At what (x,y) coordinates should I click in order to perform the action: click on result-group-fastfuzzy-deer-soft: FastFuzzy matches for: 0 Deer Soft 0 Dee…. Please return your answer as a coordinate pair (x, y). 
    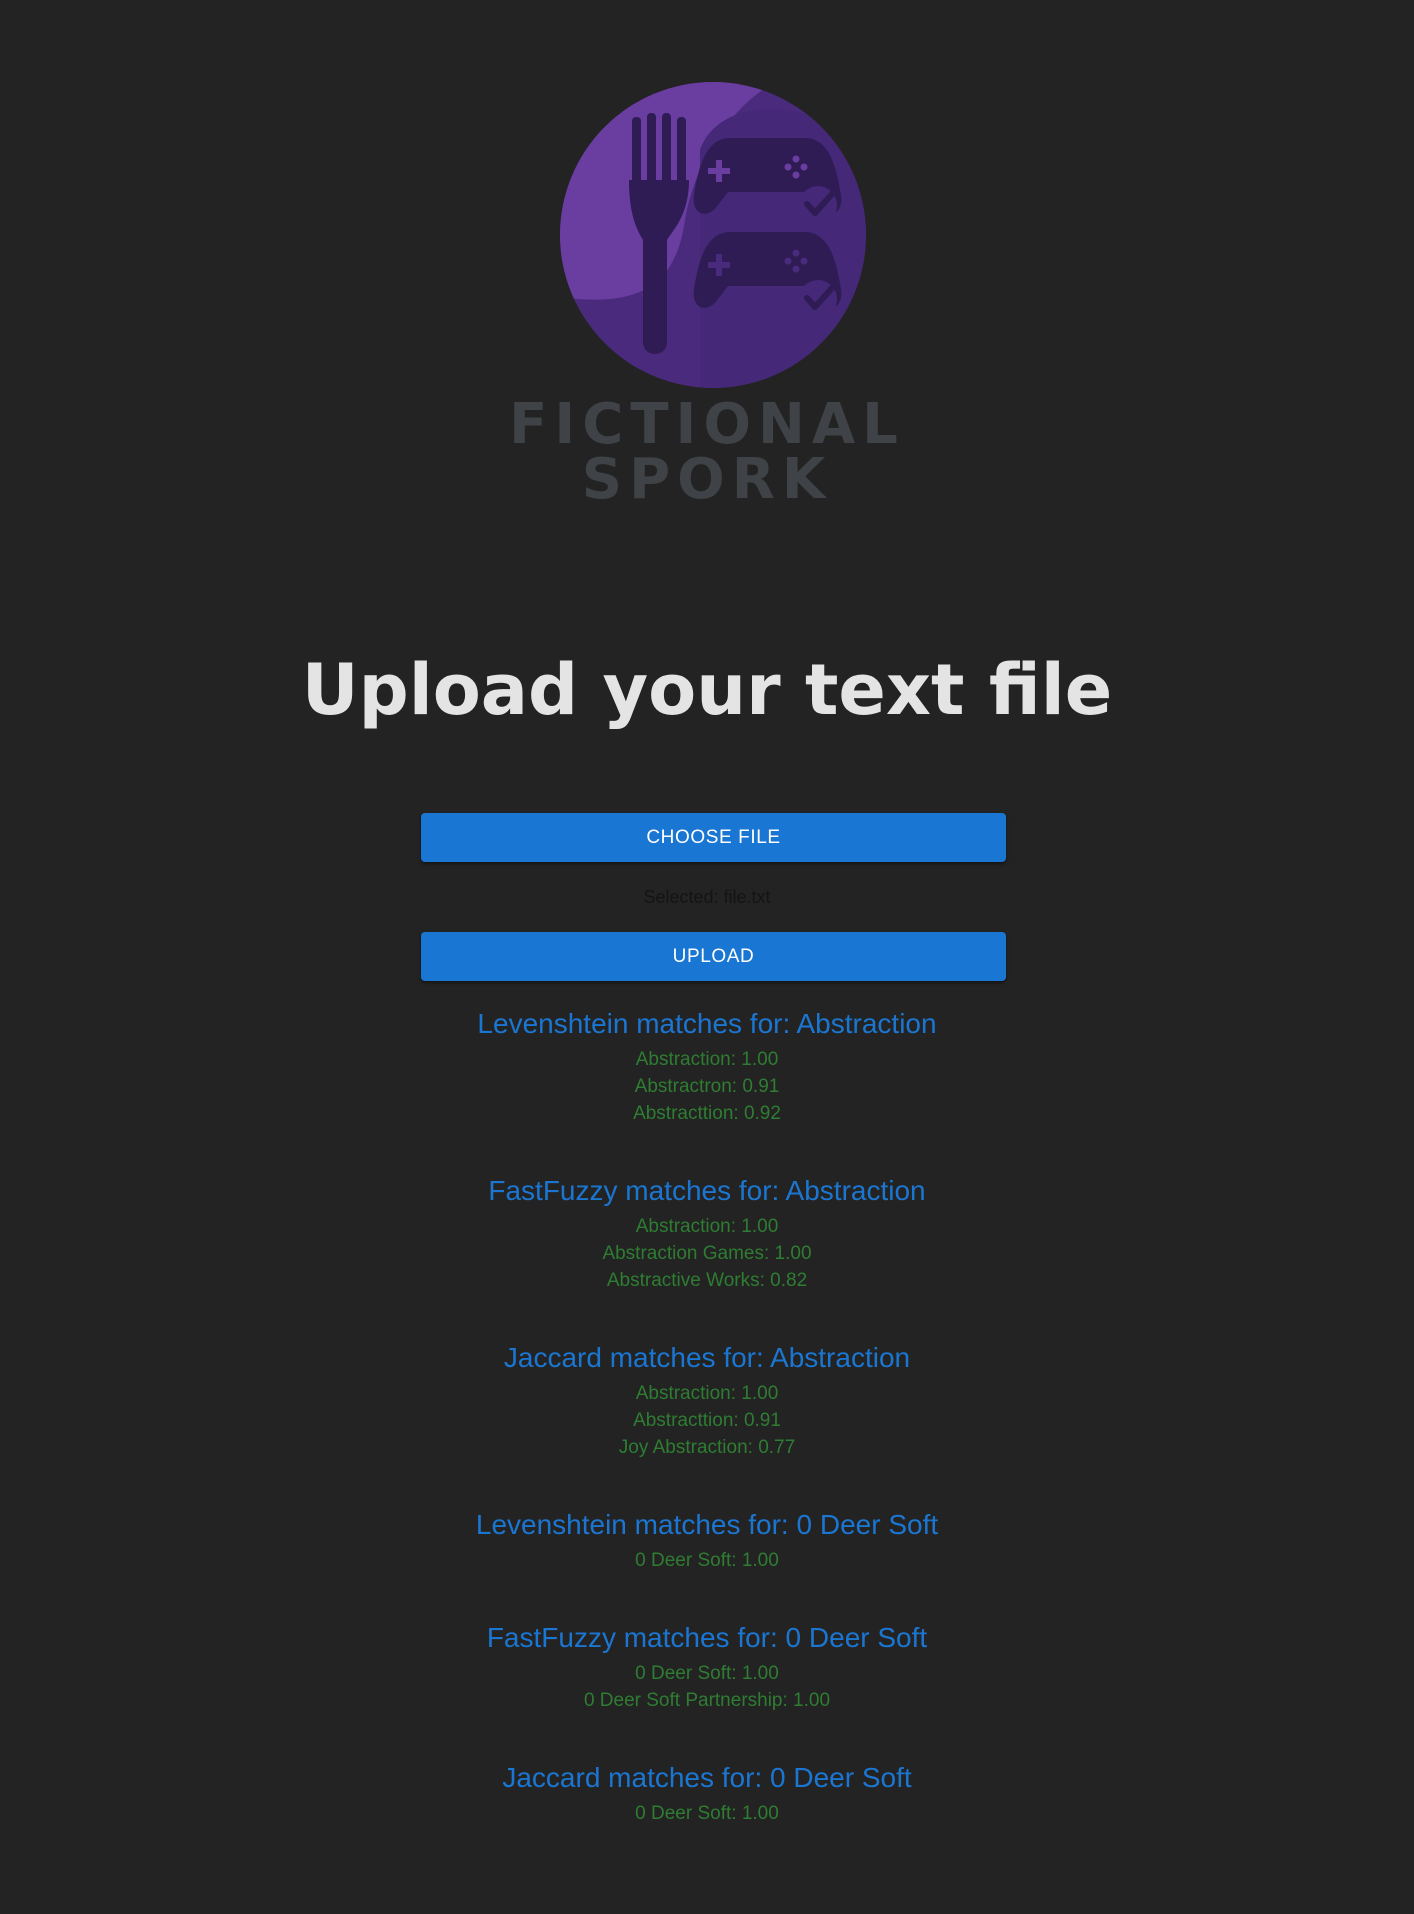
    Looking at the image, I should click on (707, 1666).